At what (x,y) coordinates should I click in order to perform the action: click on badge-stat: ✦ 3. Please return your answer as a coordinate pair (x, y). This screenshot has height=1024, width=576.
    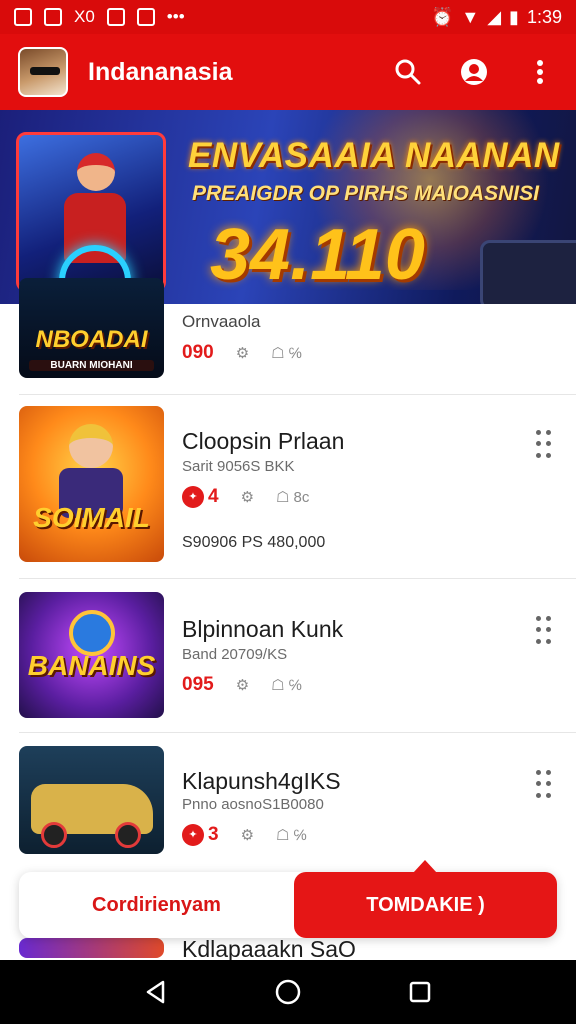
    Looking at the image, I should click on (200, 835).